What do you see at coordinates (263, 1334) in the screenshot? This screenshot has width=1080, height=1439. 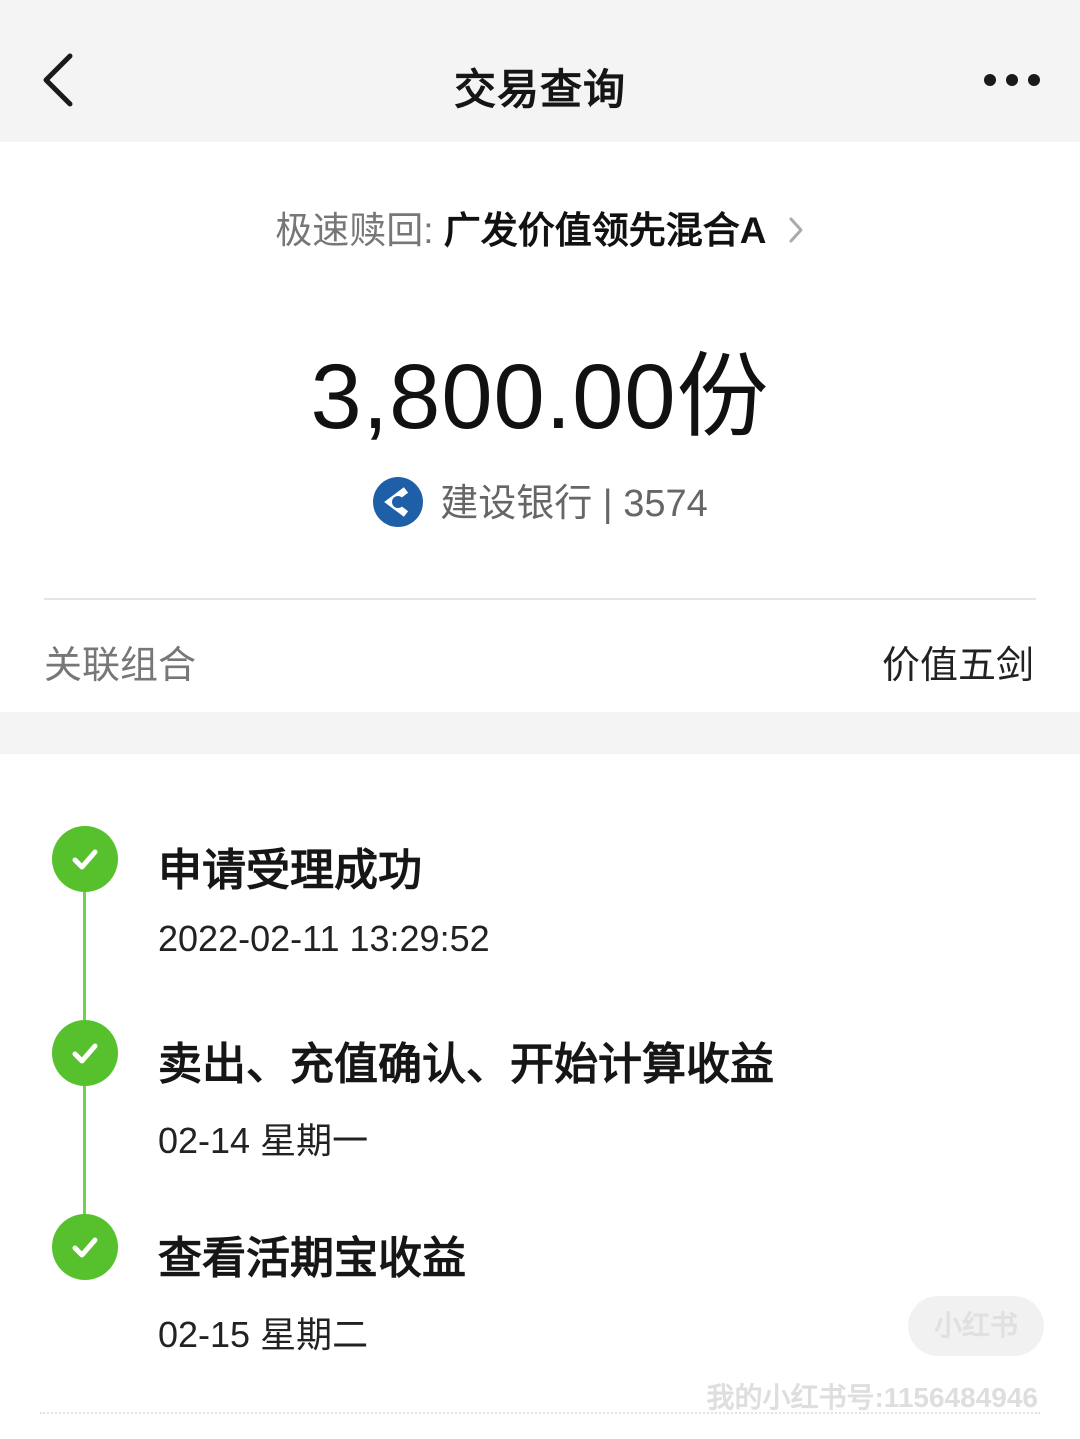 I see `timeline-step-time: 02-15 星期二` at bounding box center [263, 1334].